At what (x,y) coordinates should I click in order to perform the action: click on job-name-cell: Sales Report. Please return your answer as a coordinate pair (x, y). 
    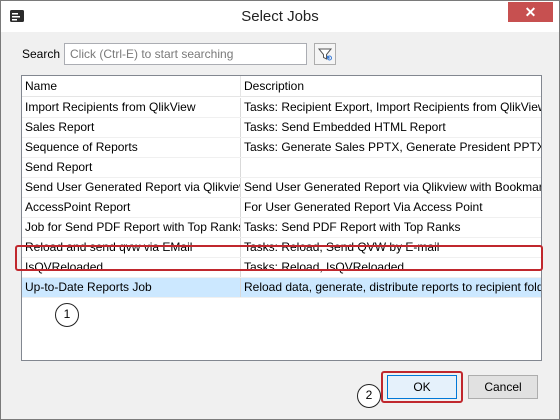
    Looking at the image, I should click on (131, 127).